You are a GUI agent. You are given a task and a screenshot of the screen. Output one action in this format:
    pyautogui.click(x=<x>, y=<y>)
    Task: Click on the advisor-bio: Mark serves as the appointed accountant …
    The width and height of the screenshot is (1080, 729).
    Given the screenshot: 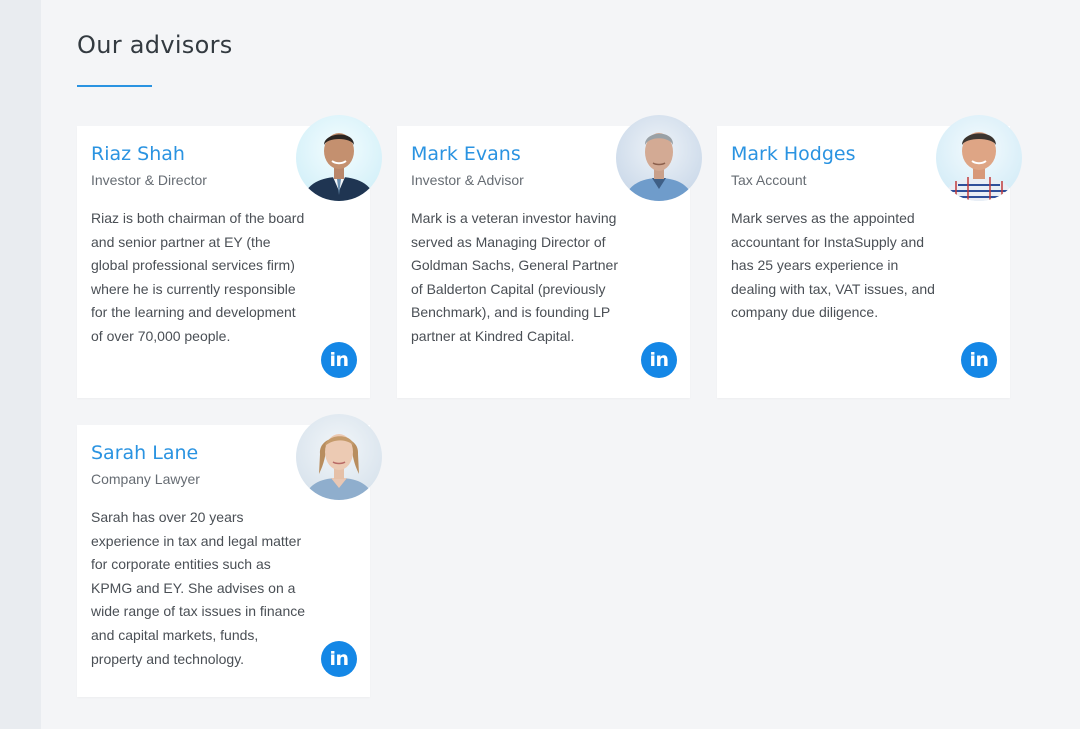 What is the action you would take?
    pyautogui.click(x=833, y=265)
    